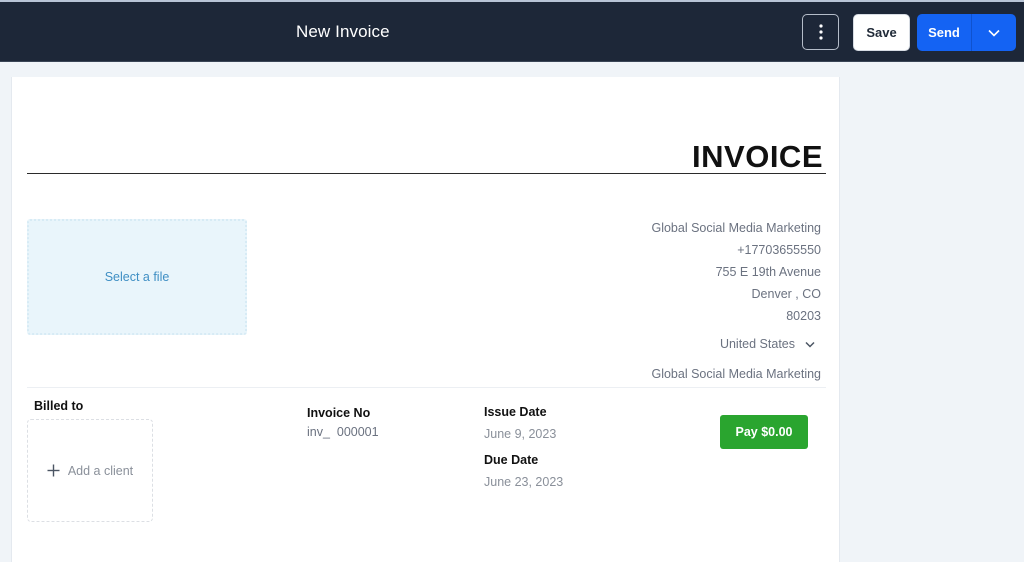 The image size is (1024, 562). Describe the element at coordinates (881, 32) in the screenshot. I see `save-button: Save` at that location.